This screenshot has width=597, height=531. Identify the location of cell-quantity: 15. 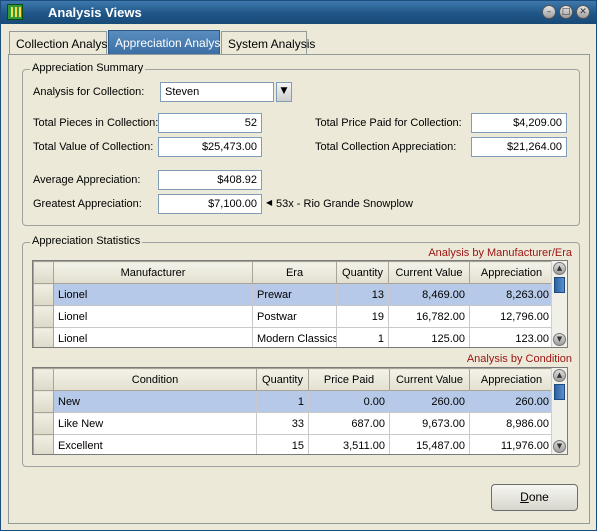
(282, 444).